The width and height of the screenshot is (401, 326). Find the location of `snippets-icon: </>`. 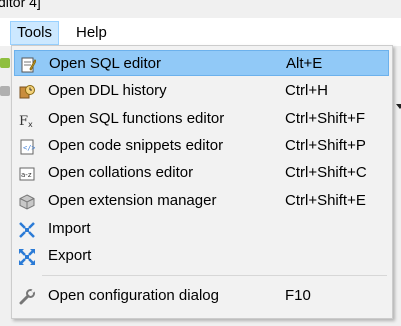

snippets-icon: </> is located at coordinates (27, 146).